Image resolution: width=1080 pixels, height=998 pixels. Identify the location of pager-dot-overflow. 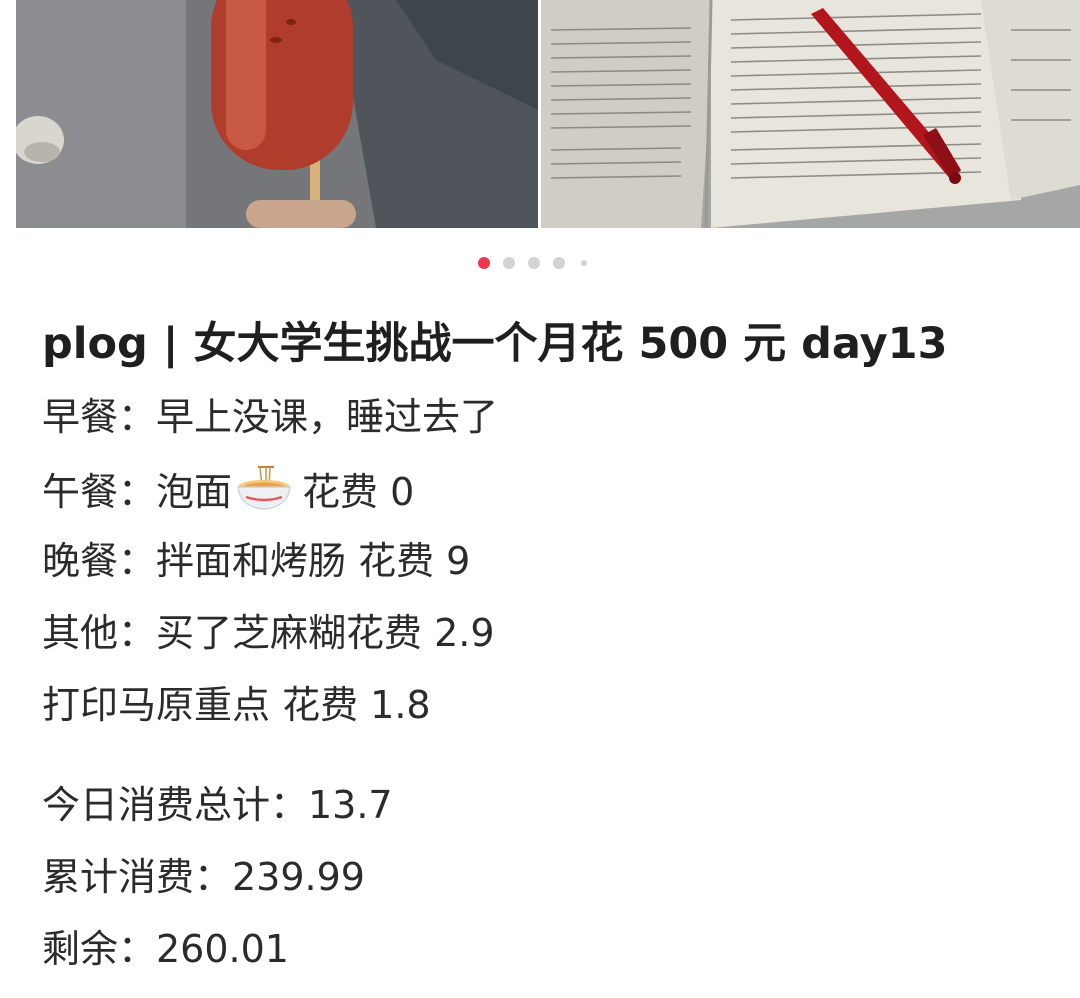
(584, 263).